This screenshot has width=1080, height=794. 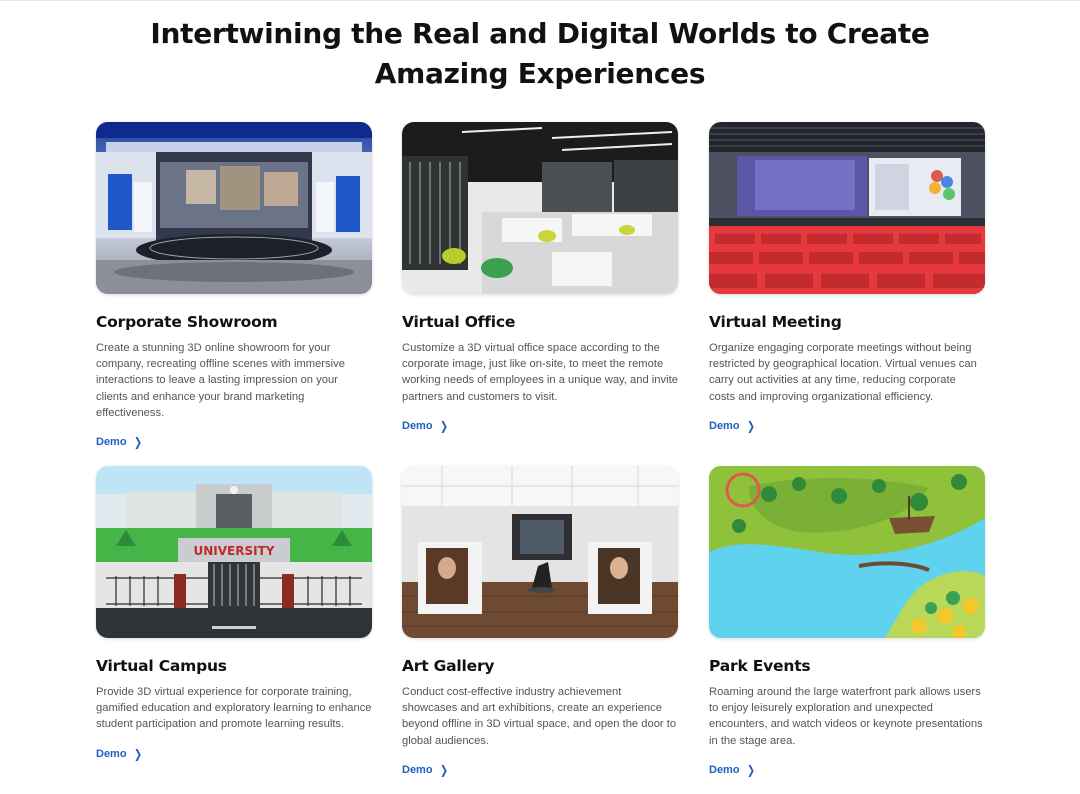 I want to click on card-title: Virtual Meeting, so click(x=775, y=322).